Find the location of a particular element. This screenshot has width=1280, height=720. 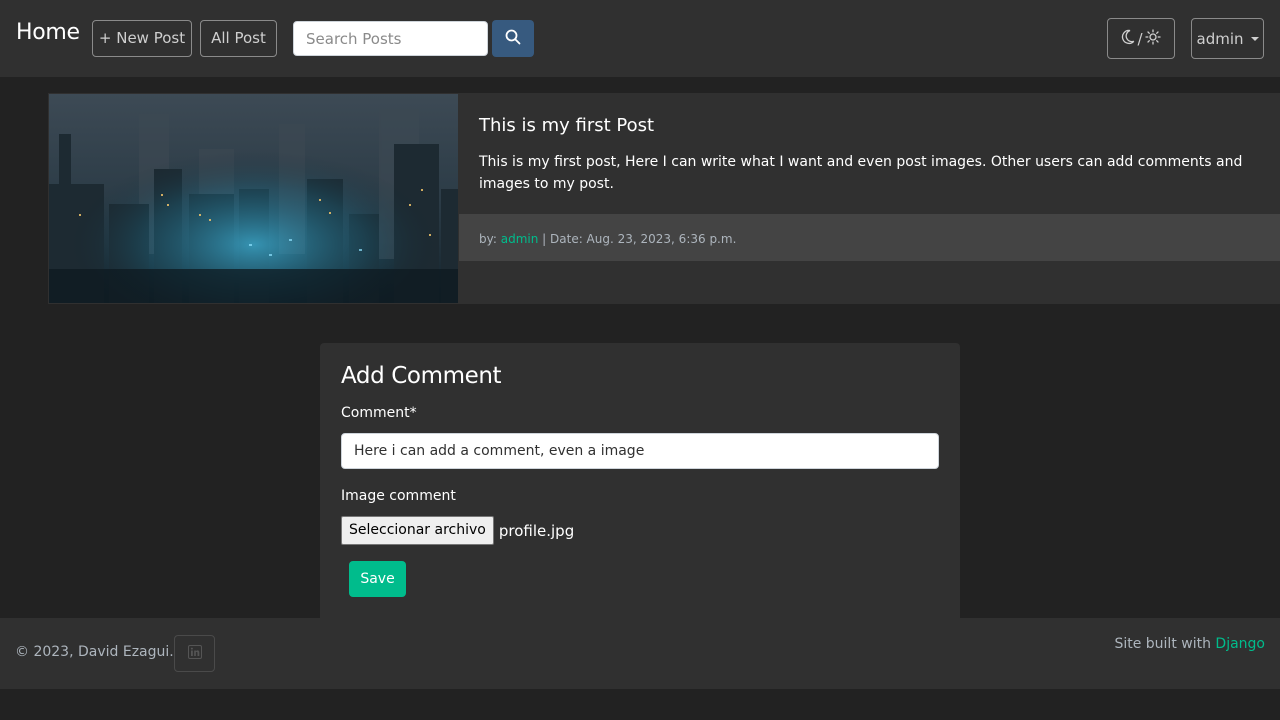

built-with-text: Site built with Django is located at coordinates (1189, 644).